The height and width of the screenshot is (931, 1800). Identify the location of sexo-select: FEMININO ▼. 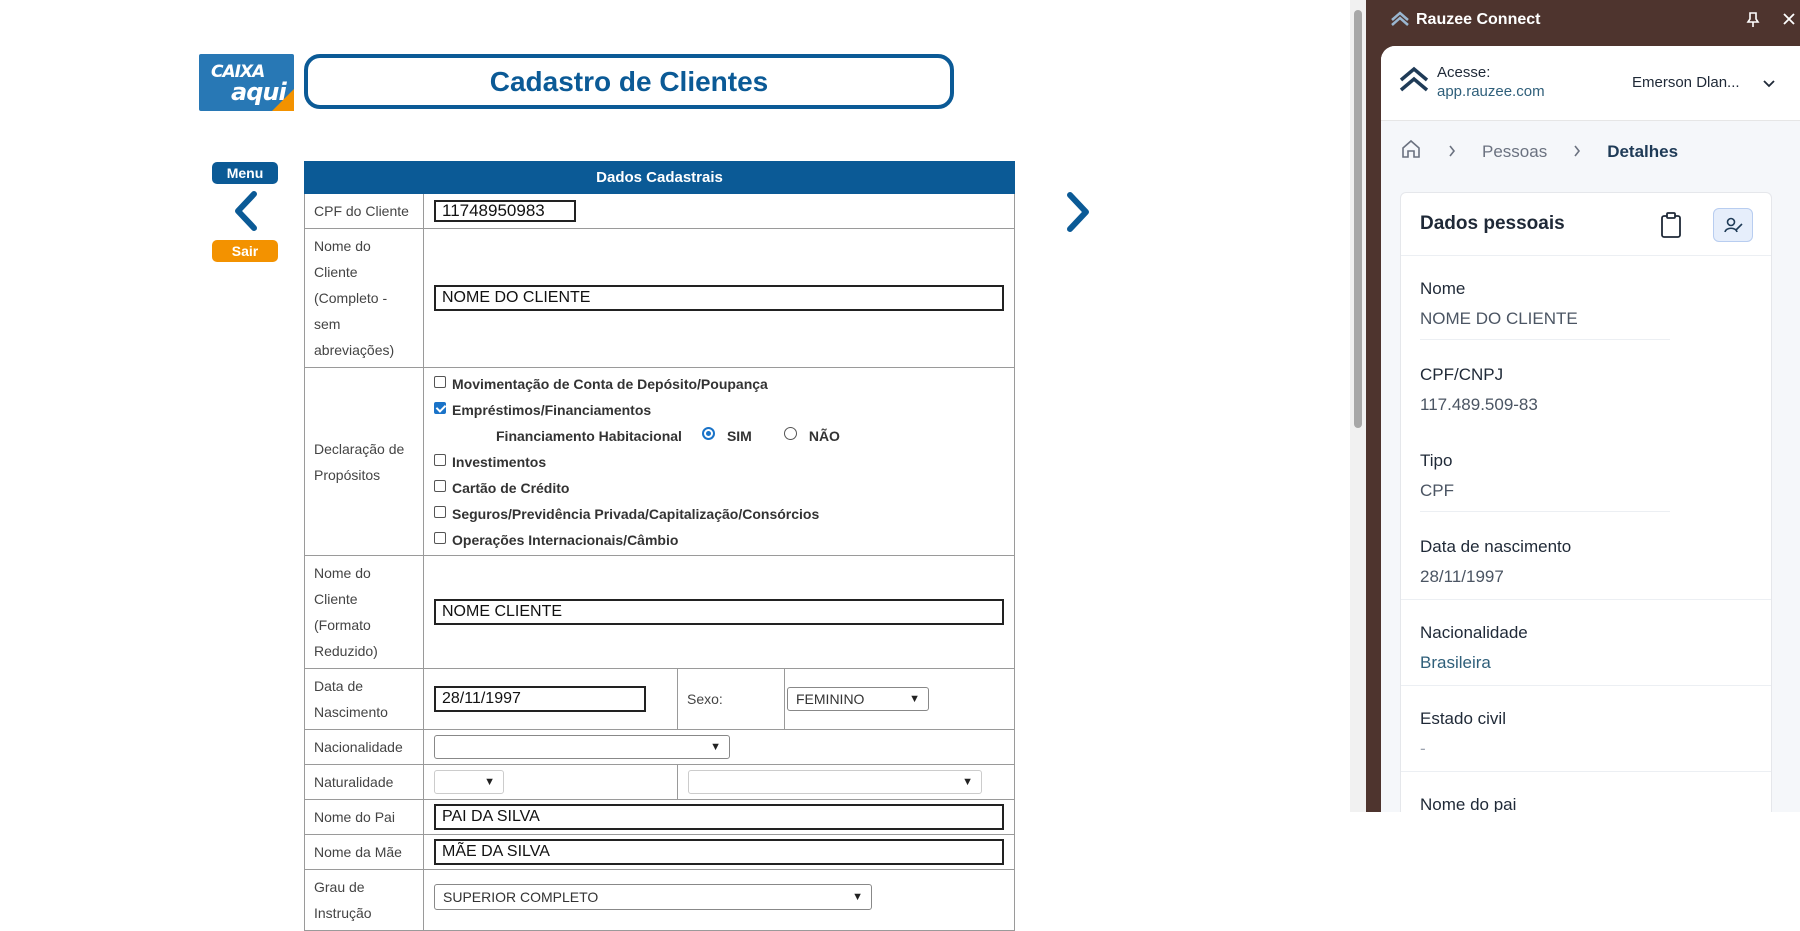
(858, 699).